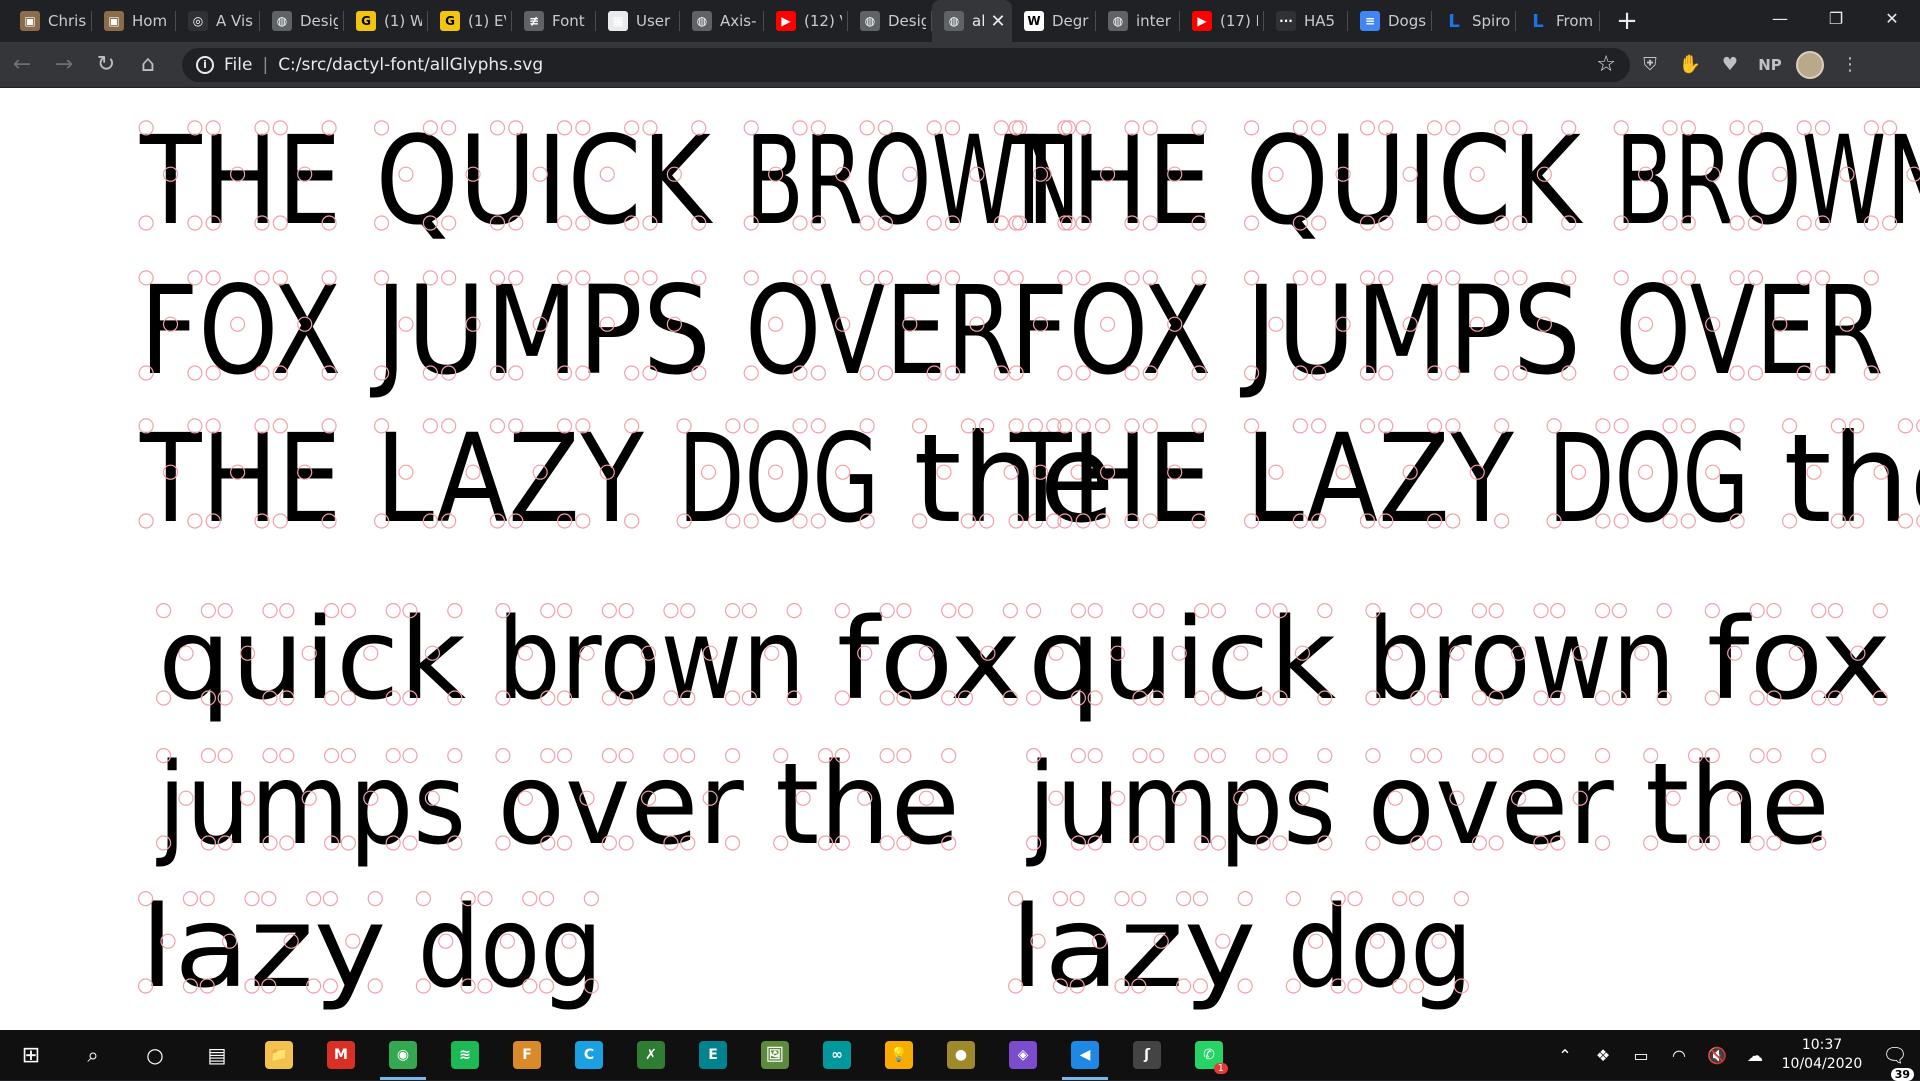  What do you see at coordinates (1730, 65) in the screenshot?
I see `puzzle-heart-icon: ♥` at bounding box center [1730, 65].